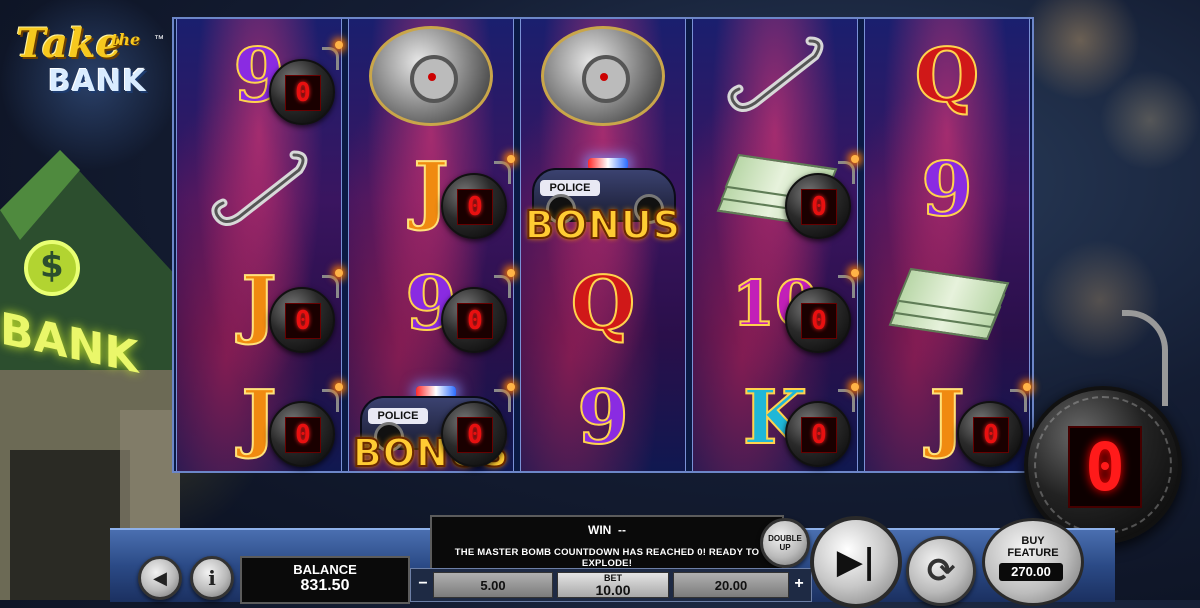  What do you see at coordinates (799, 584) in the screenshot?
I see `bet-increase-button: +` at bounding box center [799, 584].